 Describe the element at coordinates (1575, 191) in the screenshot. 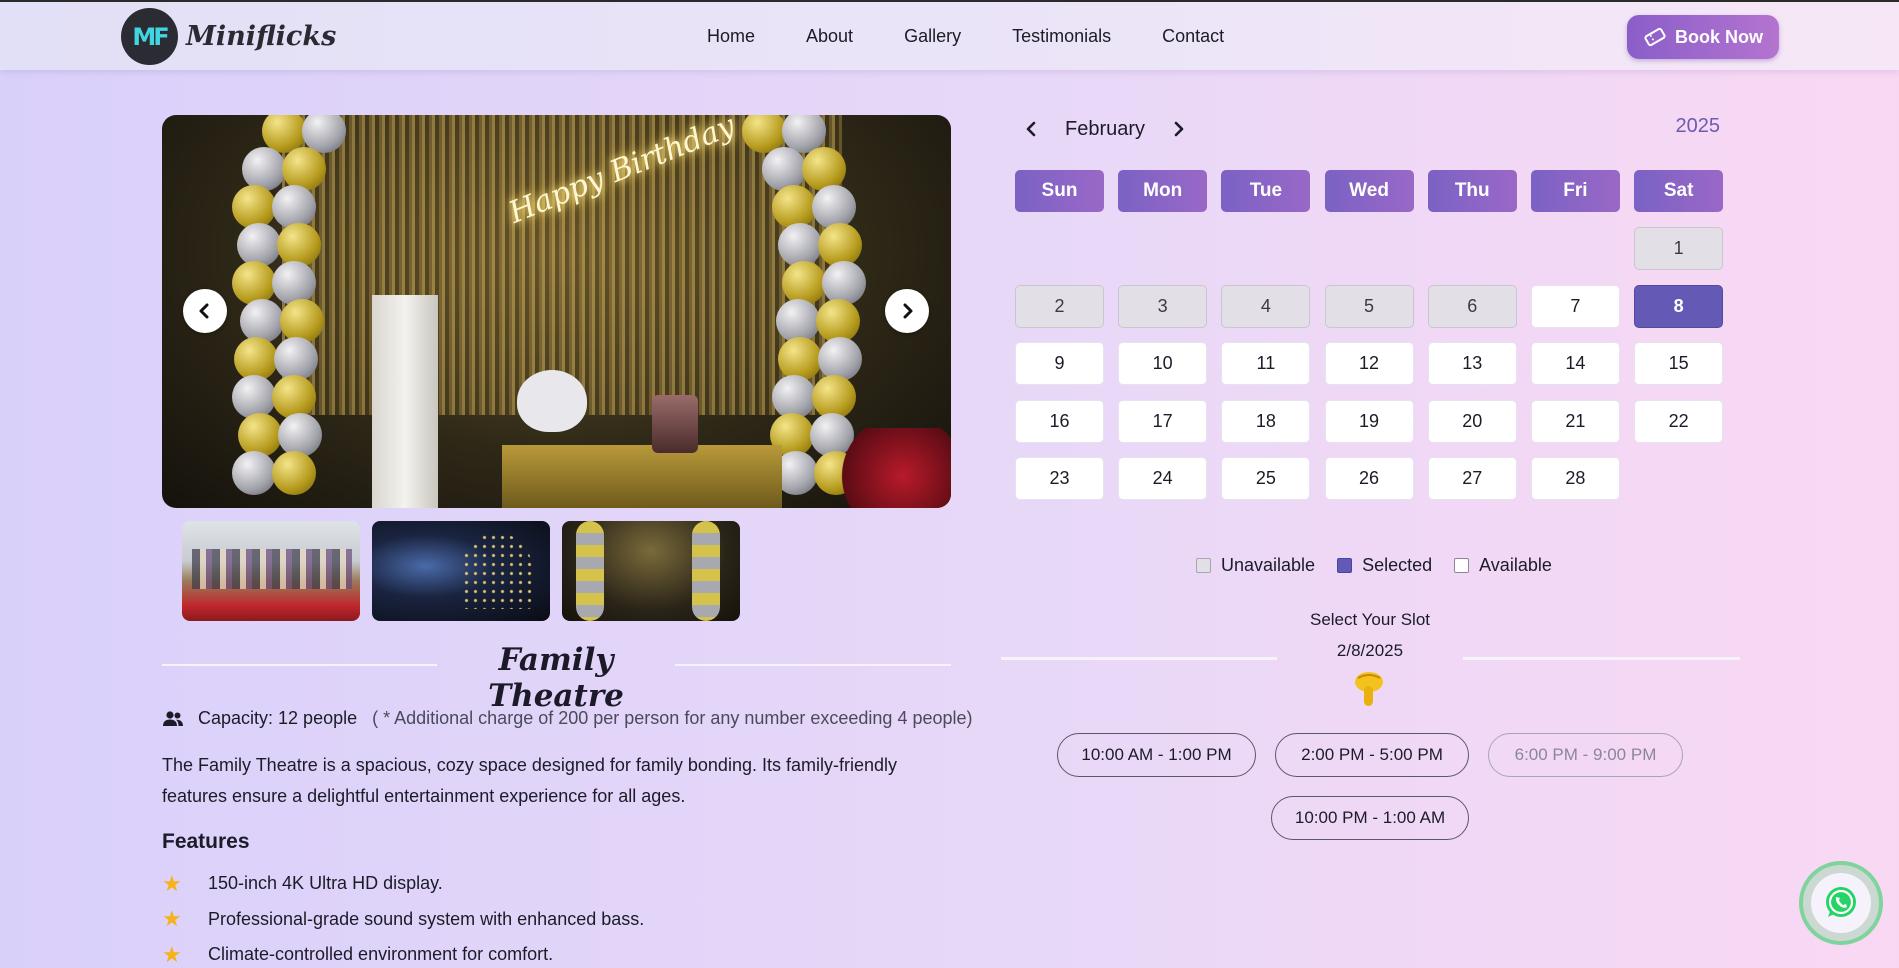

I see `weekday-fri: Fri` at that location.